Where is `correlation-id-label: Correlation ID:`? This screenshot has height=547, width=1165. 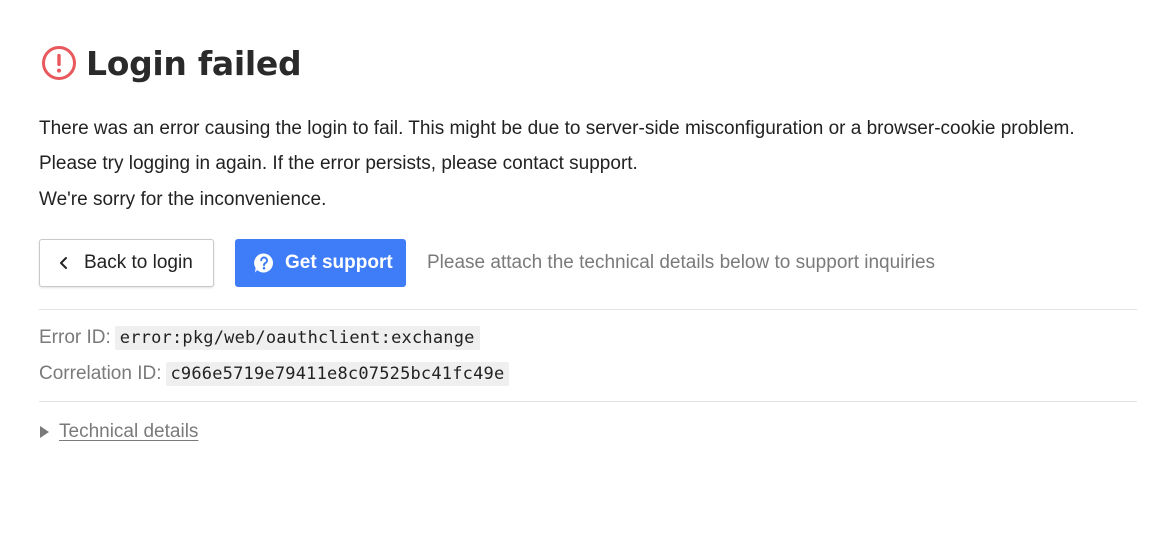
correlation-id-label: Correlation ID: is located at coordinates (100, 373).